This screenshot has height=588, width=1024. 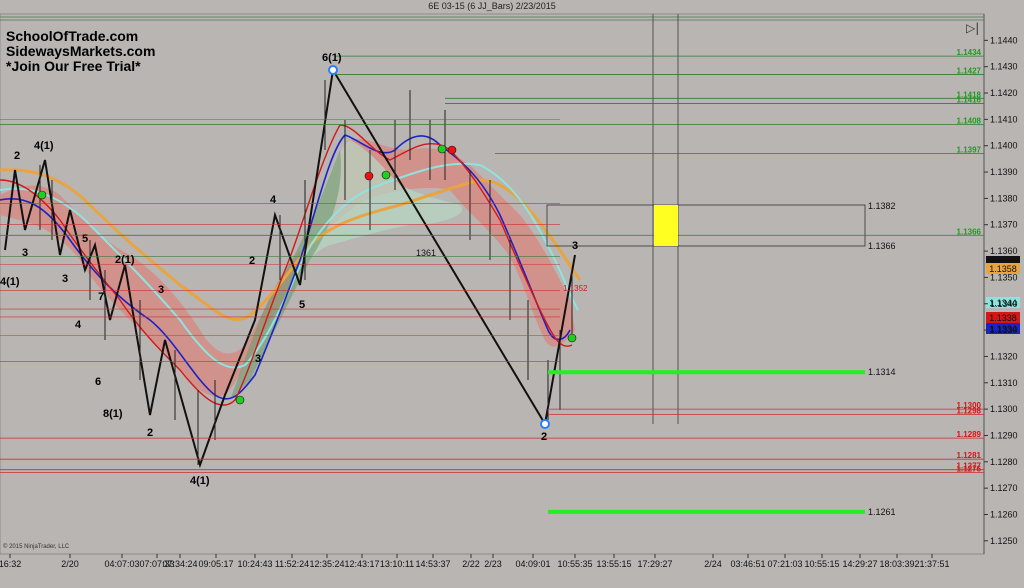 I want to click on x-tick-label: 10:24:43, so click(x=254, y=564).